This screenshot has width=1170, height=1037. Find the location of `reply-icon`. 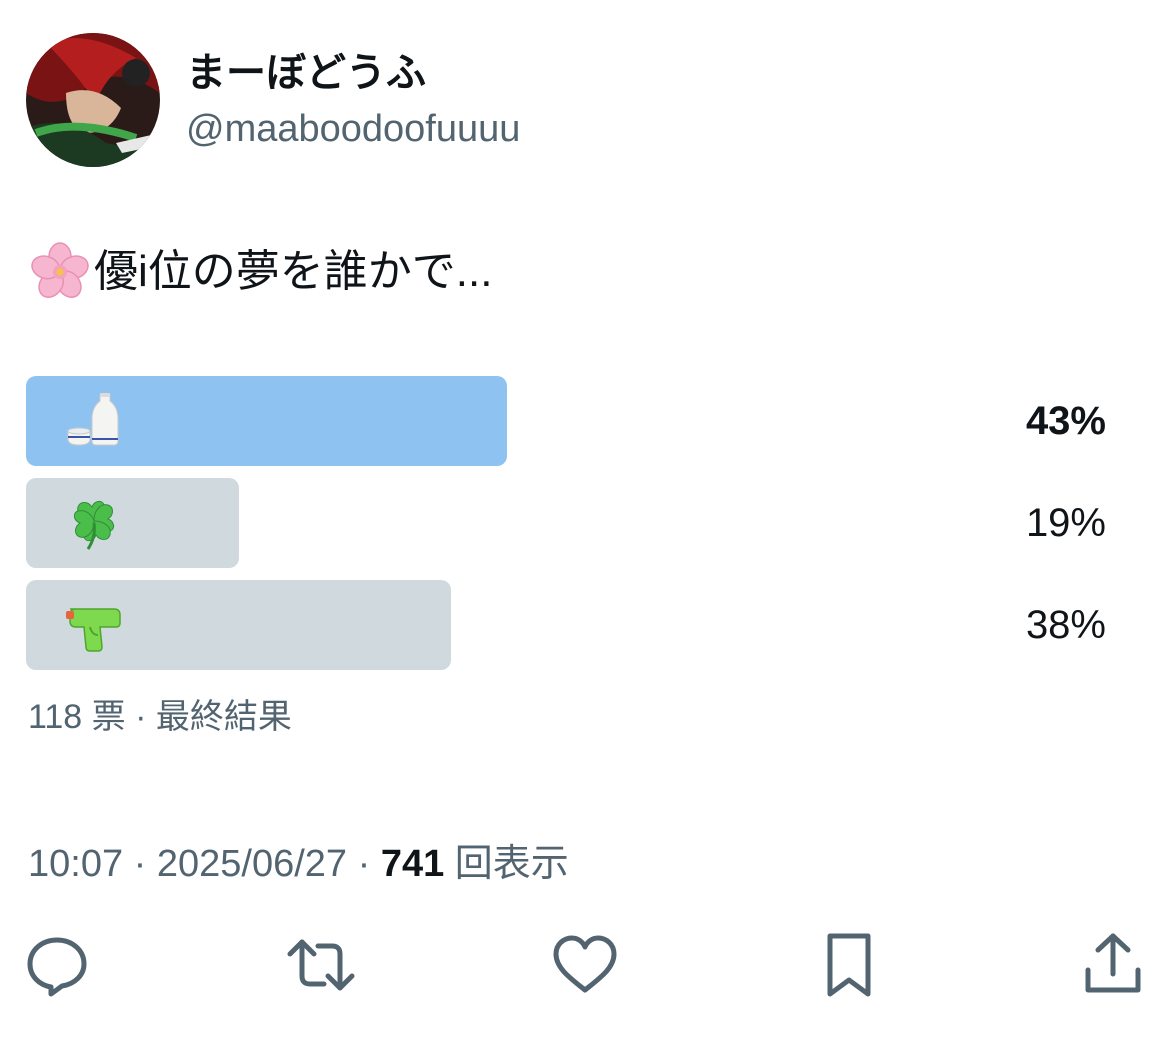

reply-icon is located at coordinates (57, 967).